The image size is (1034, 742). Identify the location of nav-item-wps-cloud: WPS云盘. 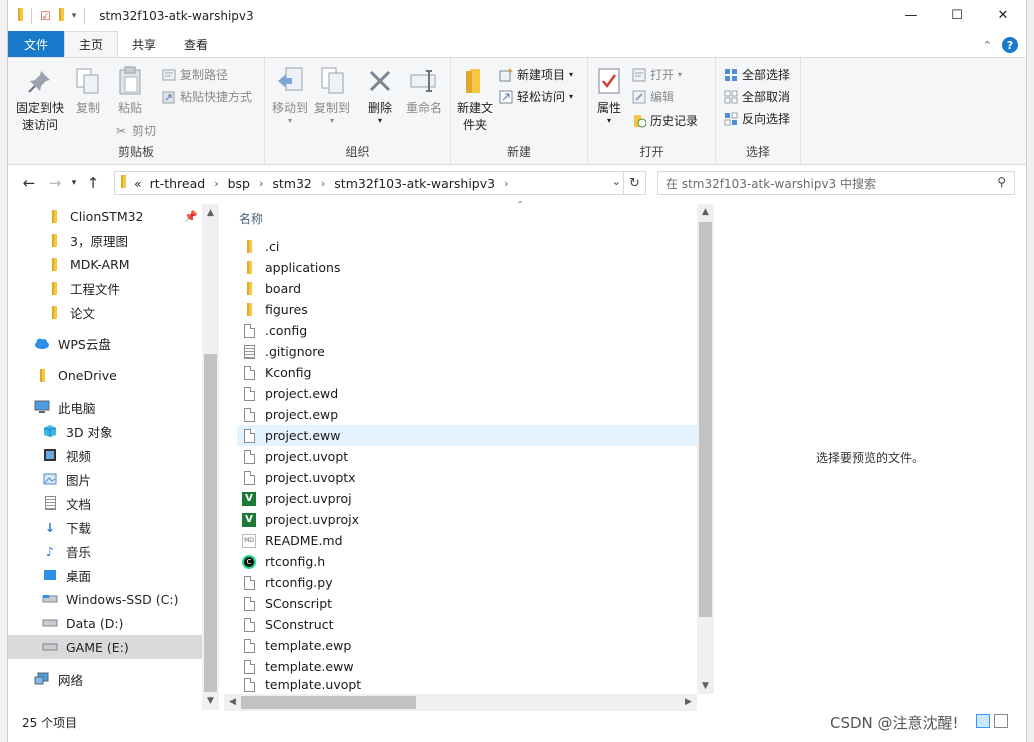
(105, 343).